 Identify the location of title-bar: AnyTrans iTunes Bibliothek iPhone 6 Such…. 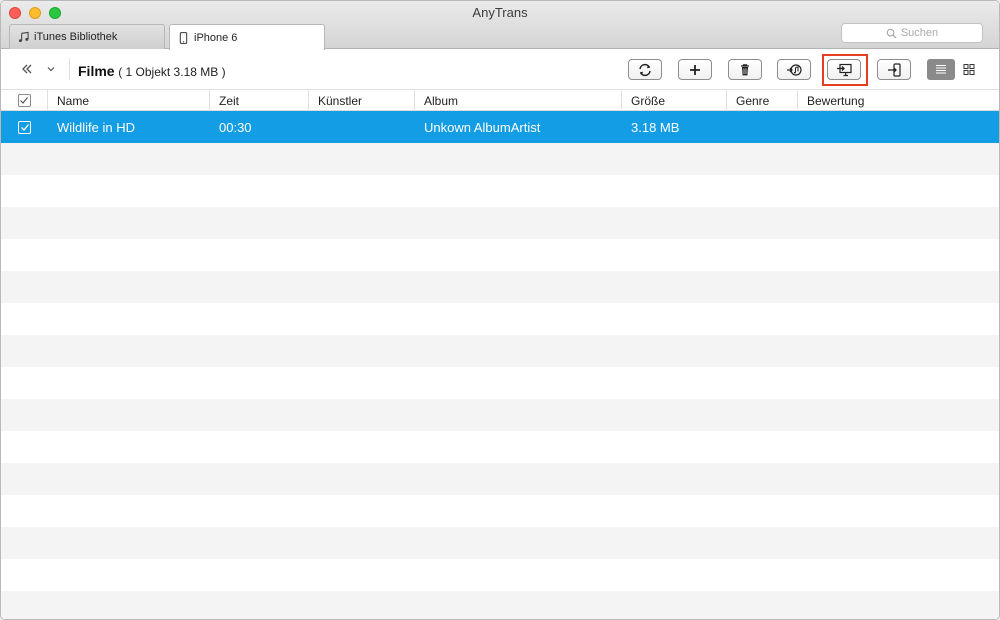
(500, 25).